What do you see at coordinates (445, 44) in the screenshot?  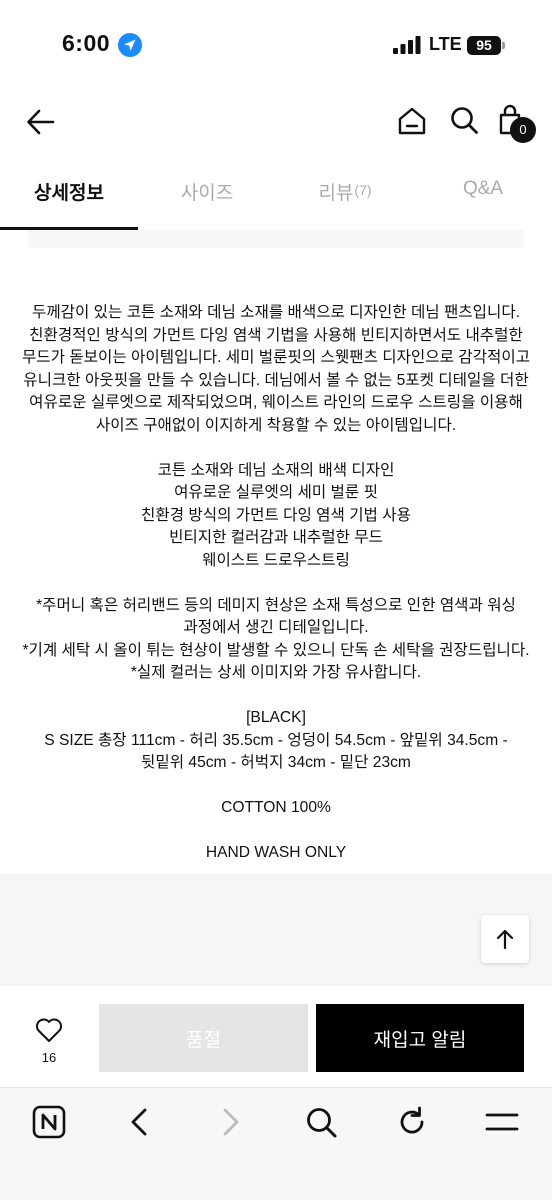 I see `network-type: LTE` at bounding box center [445, 44].